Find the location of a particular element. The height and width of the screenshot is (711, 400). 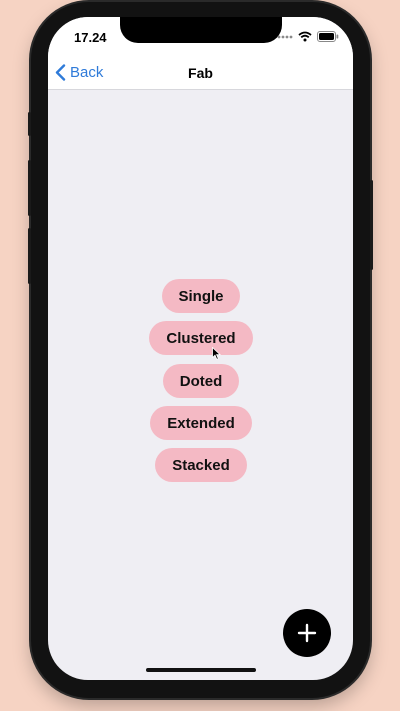

mouse-pointer-icon is located at coordinates (217, 355).